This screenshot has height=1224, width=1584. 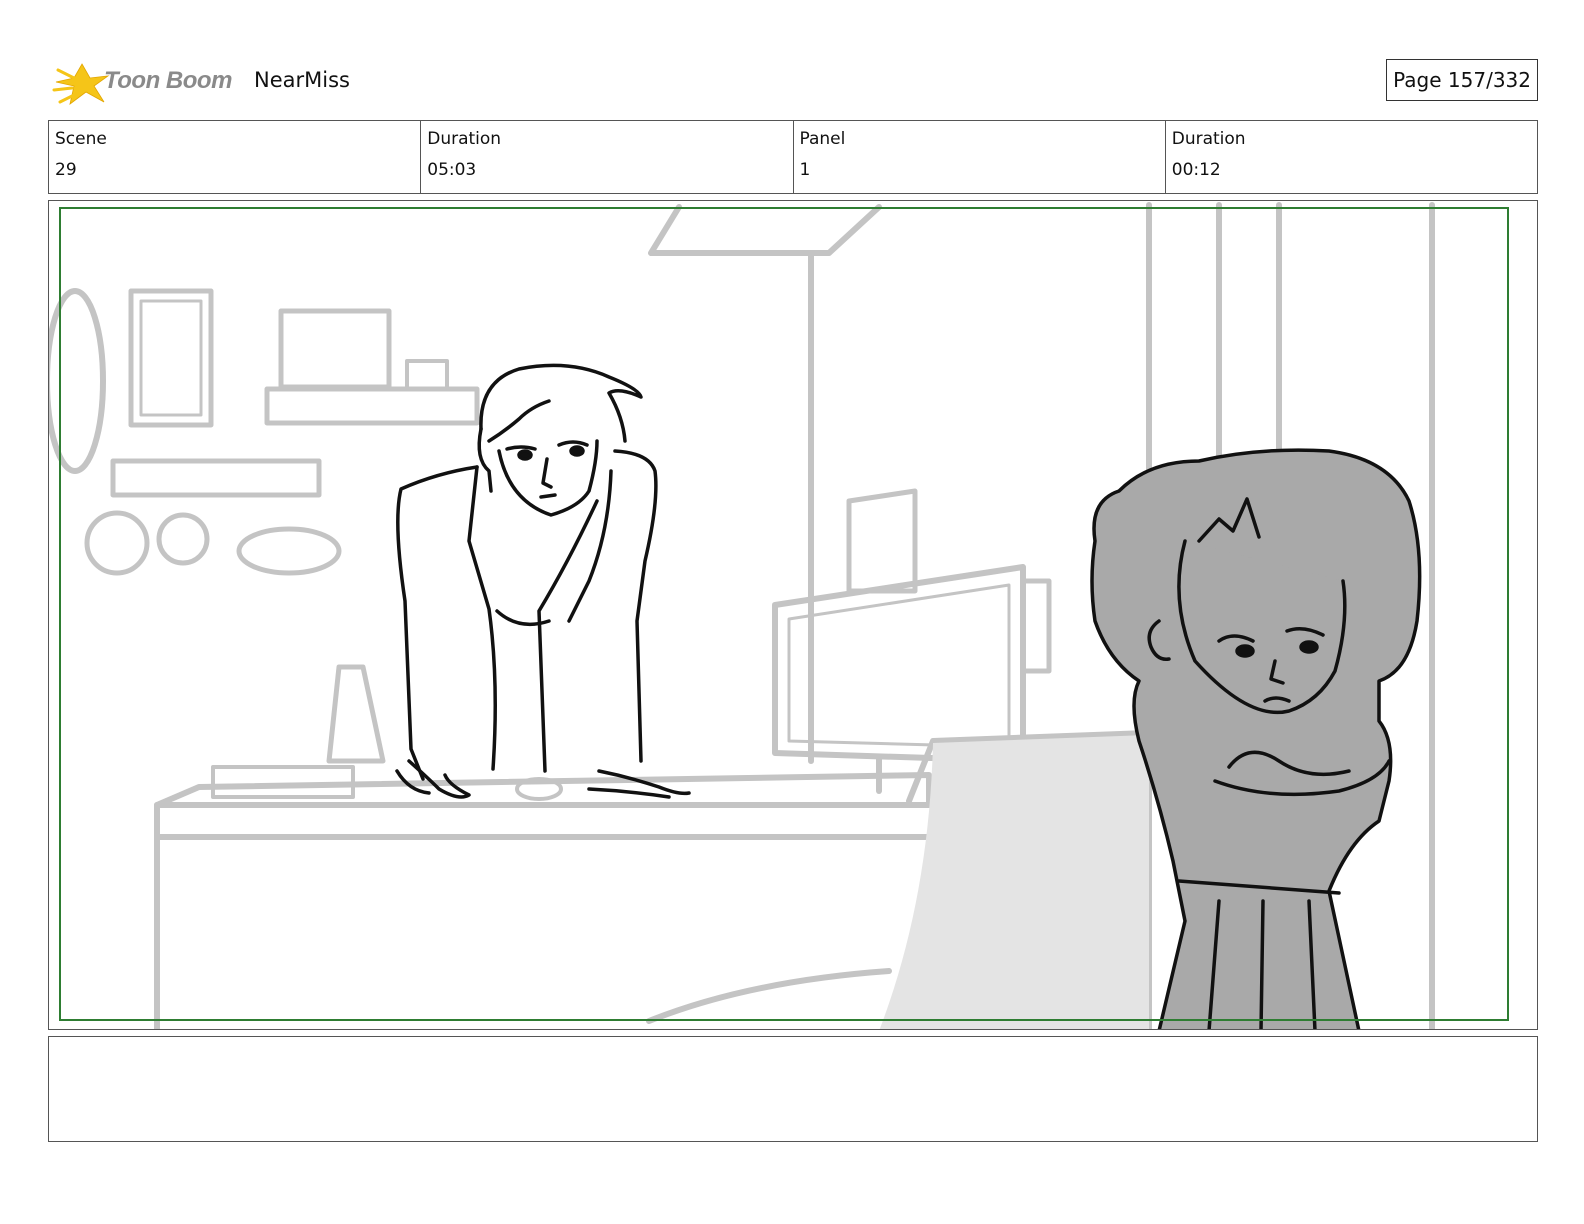 I want to click on panel-duration-label: Duration, so click(x=1208, y=139).